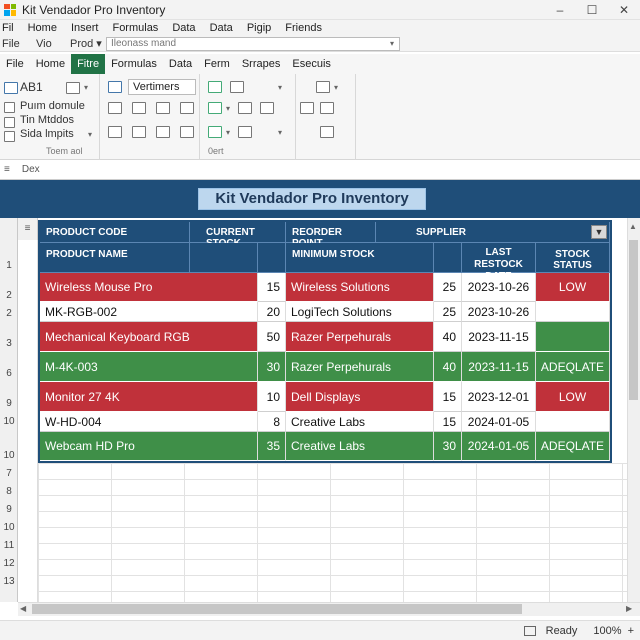  Describe the element at coordinates (573, 367) in the screenshot. I see `cell-status: ADEQLATE` at that location.